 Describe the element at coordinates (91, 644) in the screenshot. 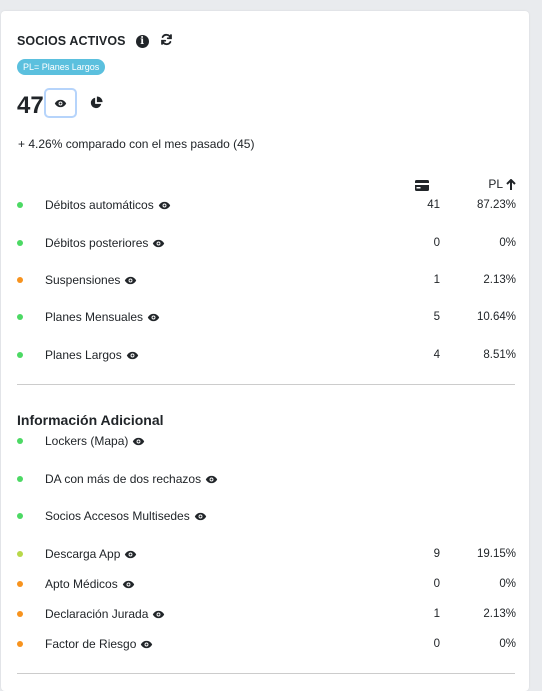

I see `row-label: Factor de Riesgo` at that location.